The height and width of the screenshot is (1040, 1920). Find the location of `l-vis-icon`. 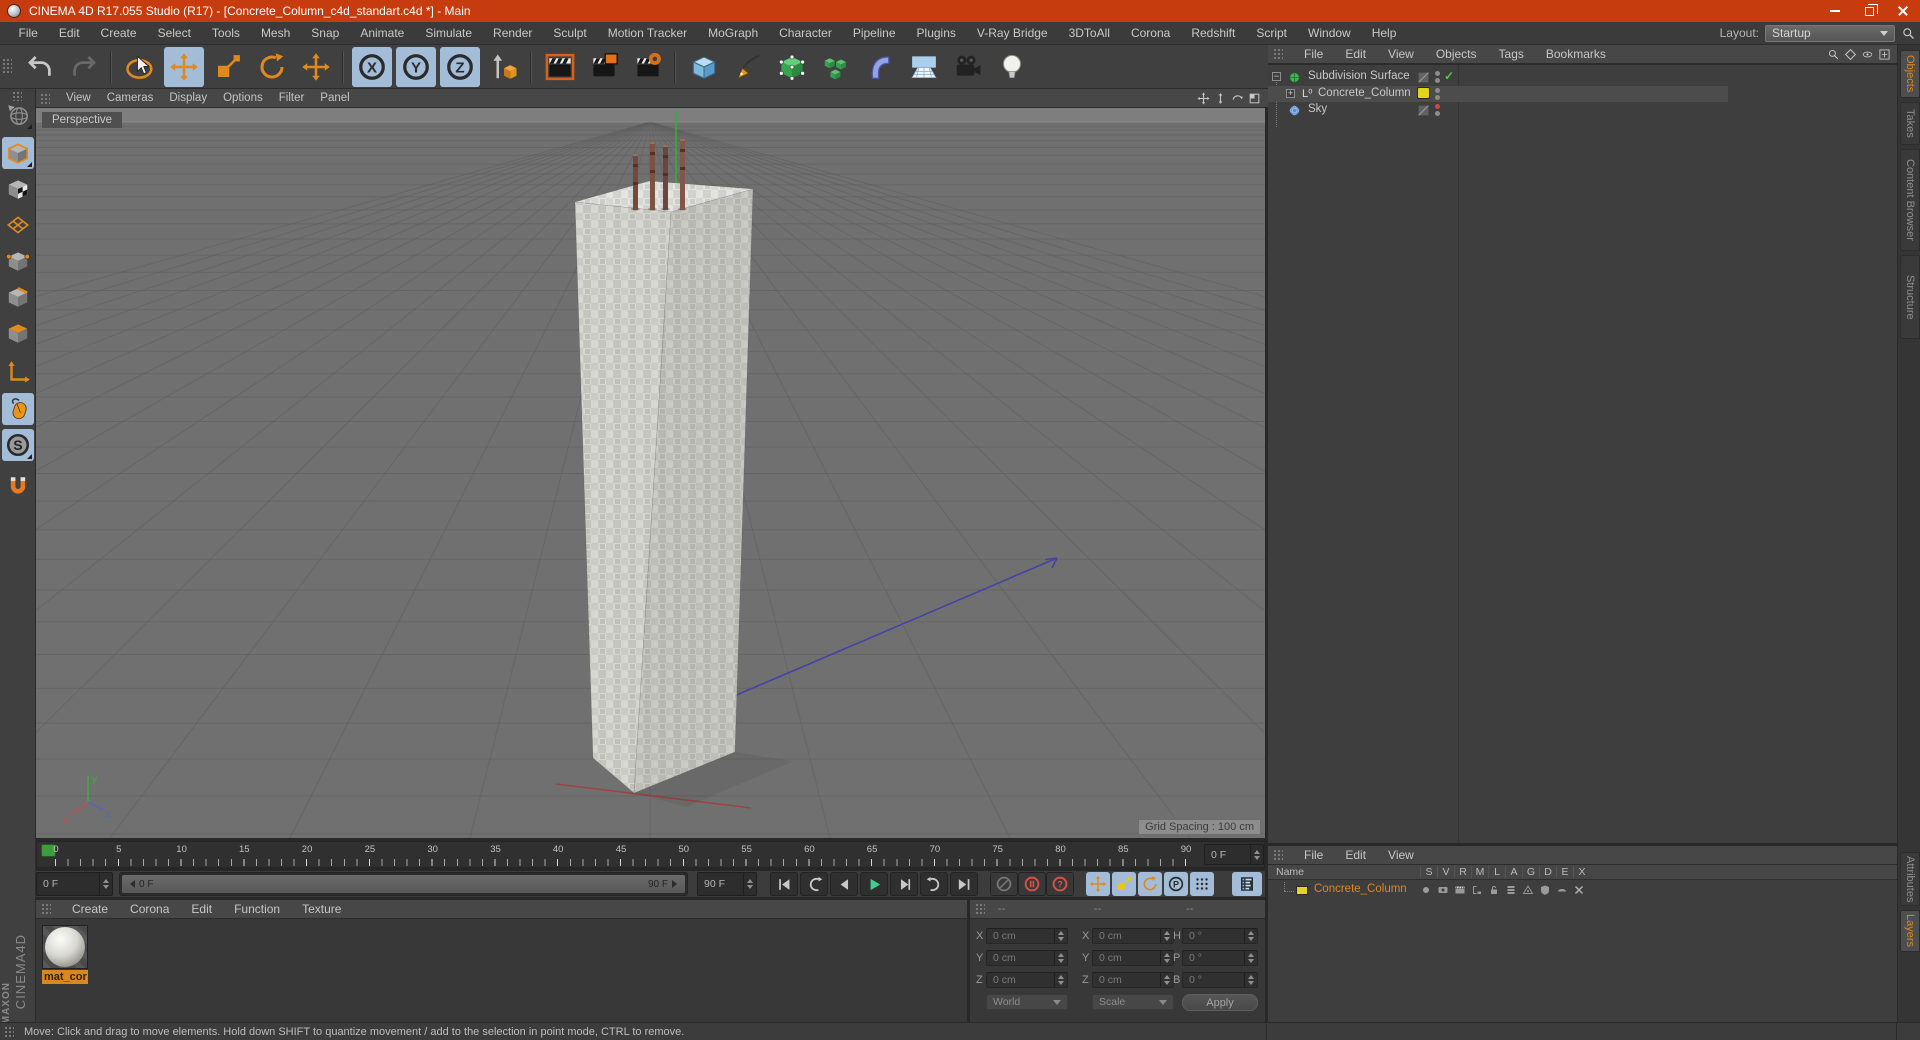

l-vis-icon is located at coordinates (1443, 890).